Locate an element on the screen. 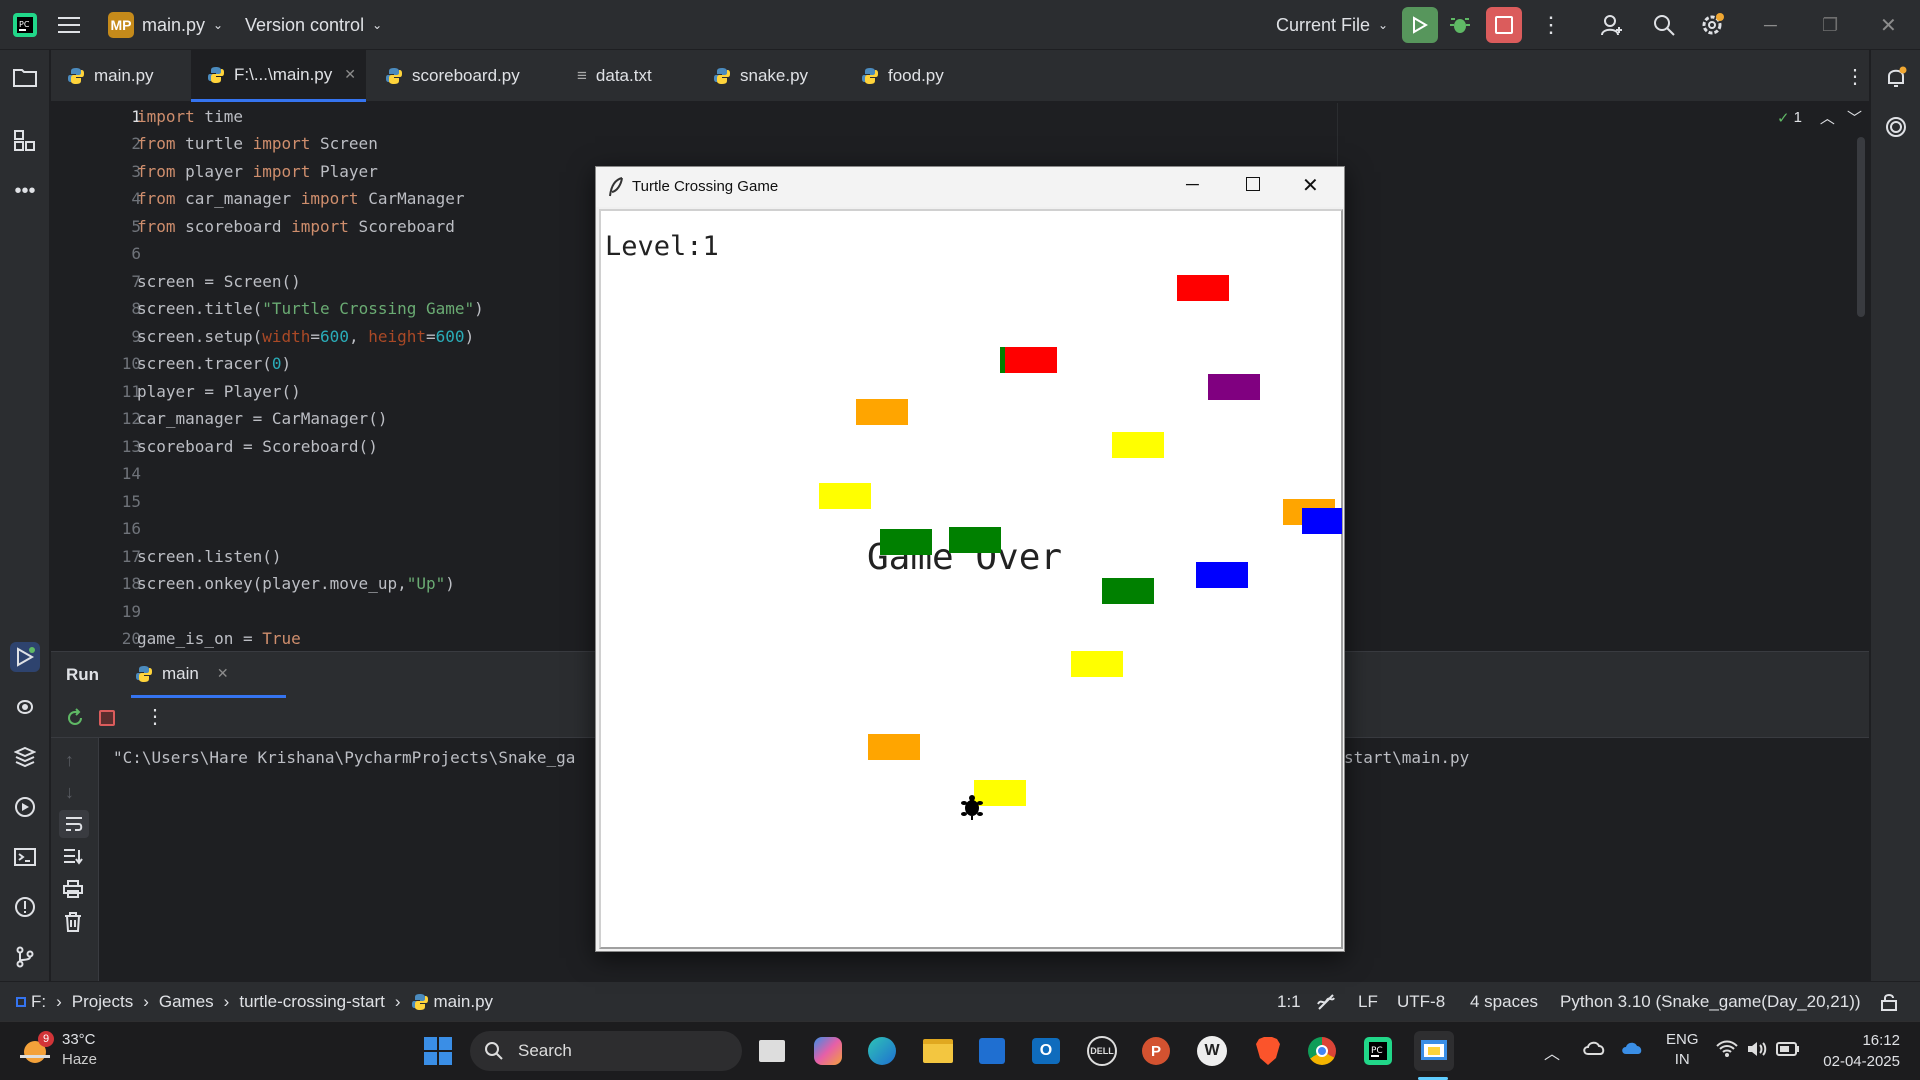 The height and width of the screenshot is (1080, 1920). tab-food-py: food.py is located at coordinates (910, 76).